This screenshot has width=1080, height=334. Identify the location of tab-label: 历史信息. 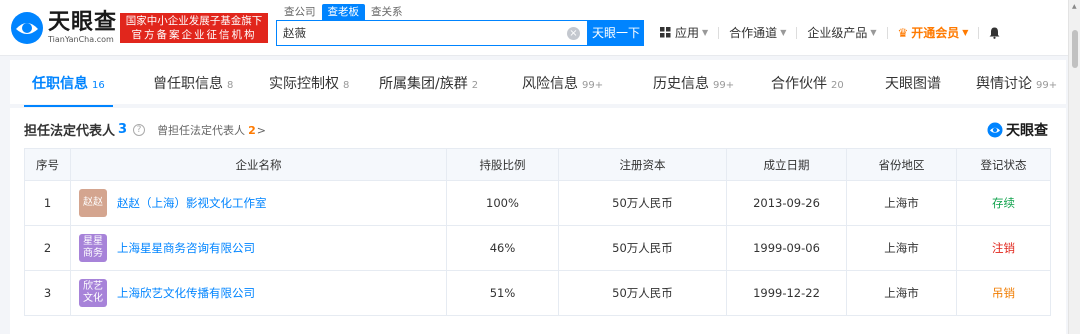
(681, 84).